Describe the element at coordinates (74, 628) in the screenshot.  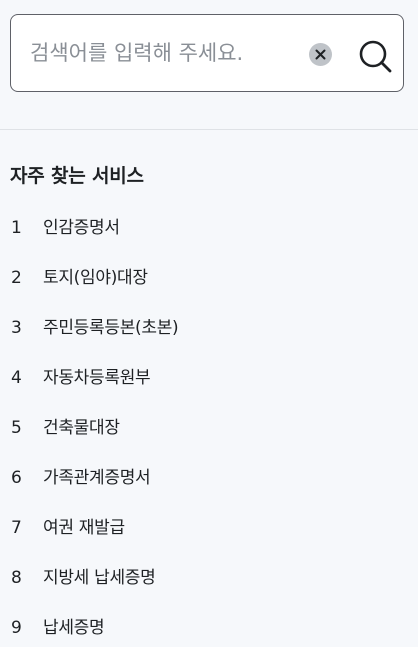
I see `service-label: 납세증명` at that location.